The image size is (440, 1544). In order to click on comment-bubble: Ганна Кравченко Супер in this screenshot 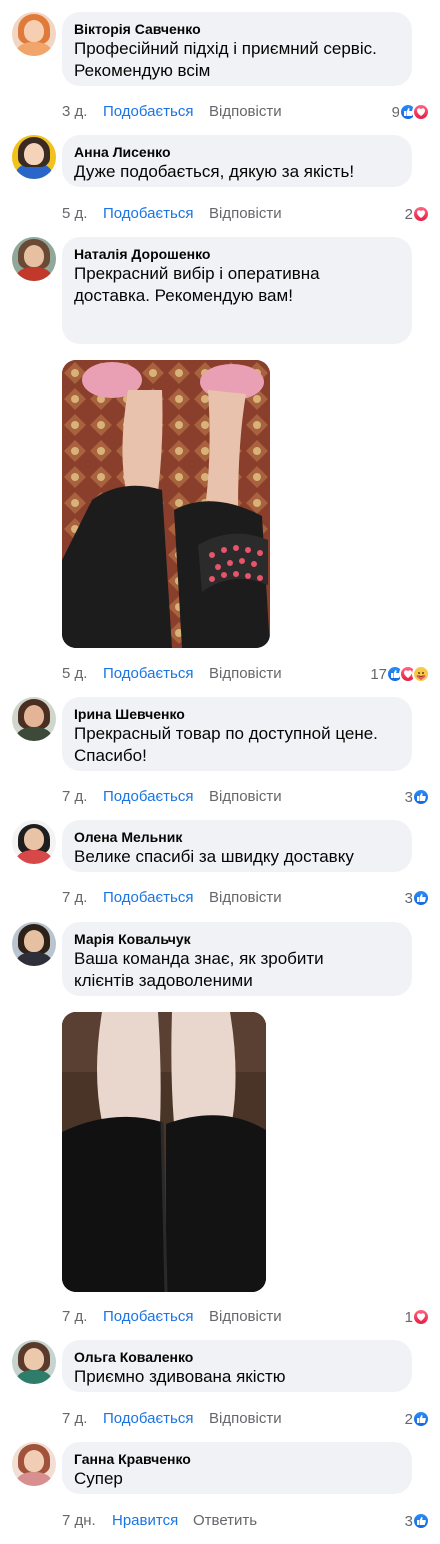, I will do `click(237, 1468)`.